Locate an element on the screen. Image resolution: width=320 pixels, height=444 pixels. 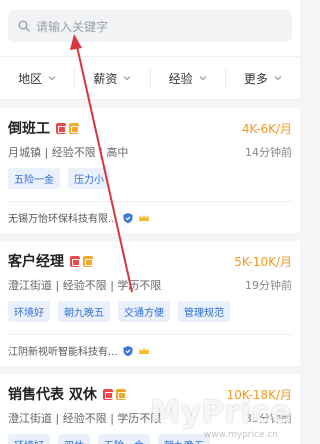
job-title: 倒班工 is located at coordinates (29, 129).